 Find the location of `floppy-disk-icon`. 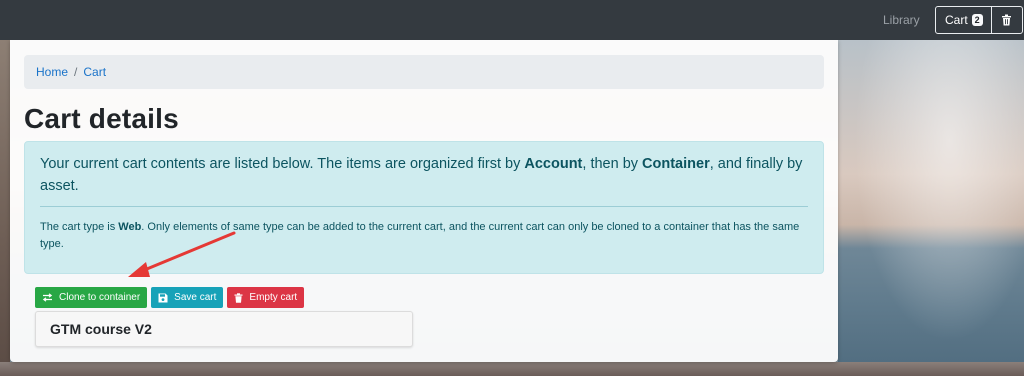

floppy-disk-icon is located at coordinates (163, 297).